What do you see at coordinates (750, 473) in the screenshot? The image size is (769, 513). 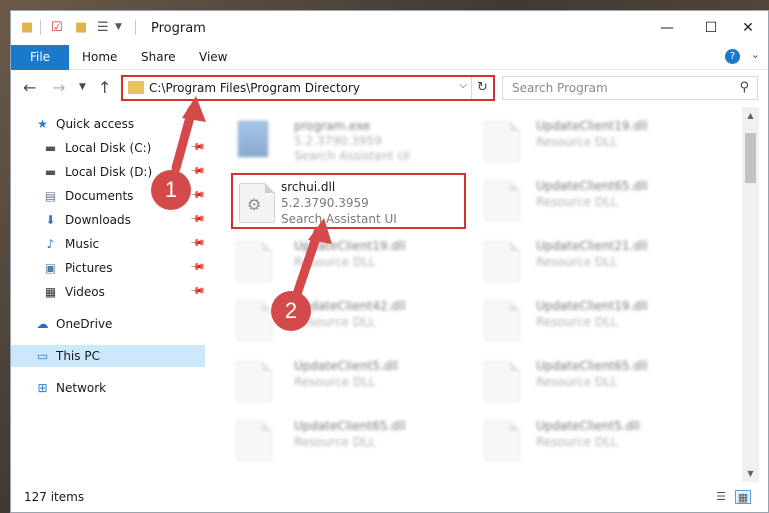 I see `scroll-down-icon: ▼` at bounding box center [750, 473].